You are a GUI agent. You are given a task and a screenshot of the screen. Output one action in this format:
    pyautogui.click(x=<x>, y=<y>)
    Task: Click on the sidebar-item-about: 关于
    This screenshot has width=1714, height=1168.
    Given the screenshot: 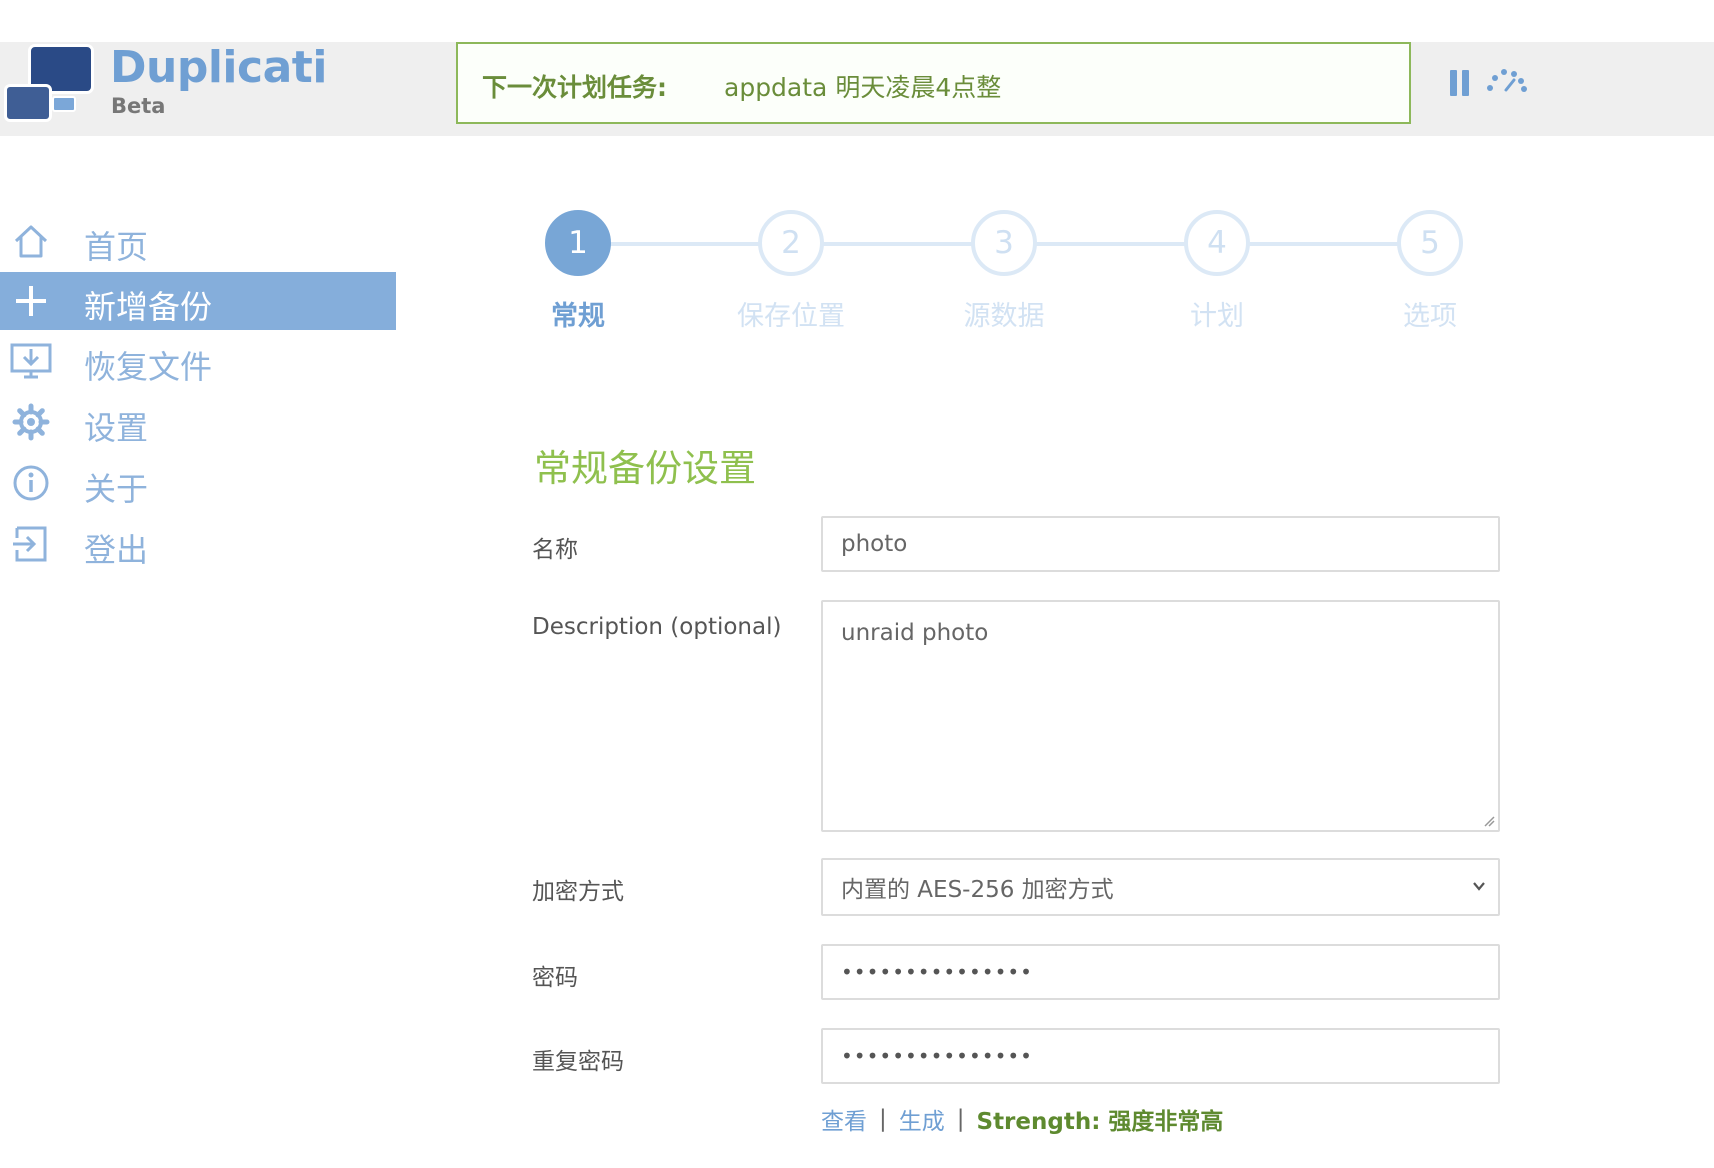 What is the action you would take?
    pyautogui.click(x=198, y=483)
    